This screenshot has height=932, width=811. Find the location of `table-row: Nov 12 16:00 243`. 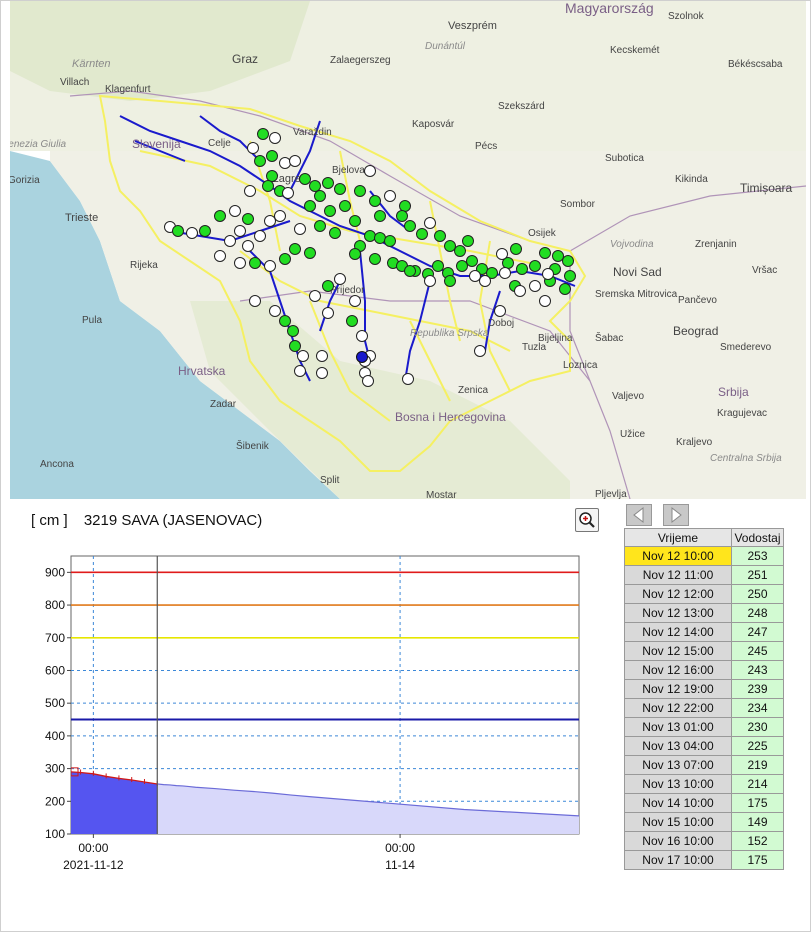

table-row: Nov 12 16:00 243 is located at coordinates (704, 670).